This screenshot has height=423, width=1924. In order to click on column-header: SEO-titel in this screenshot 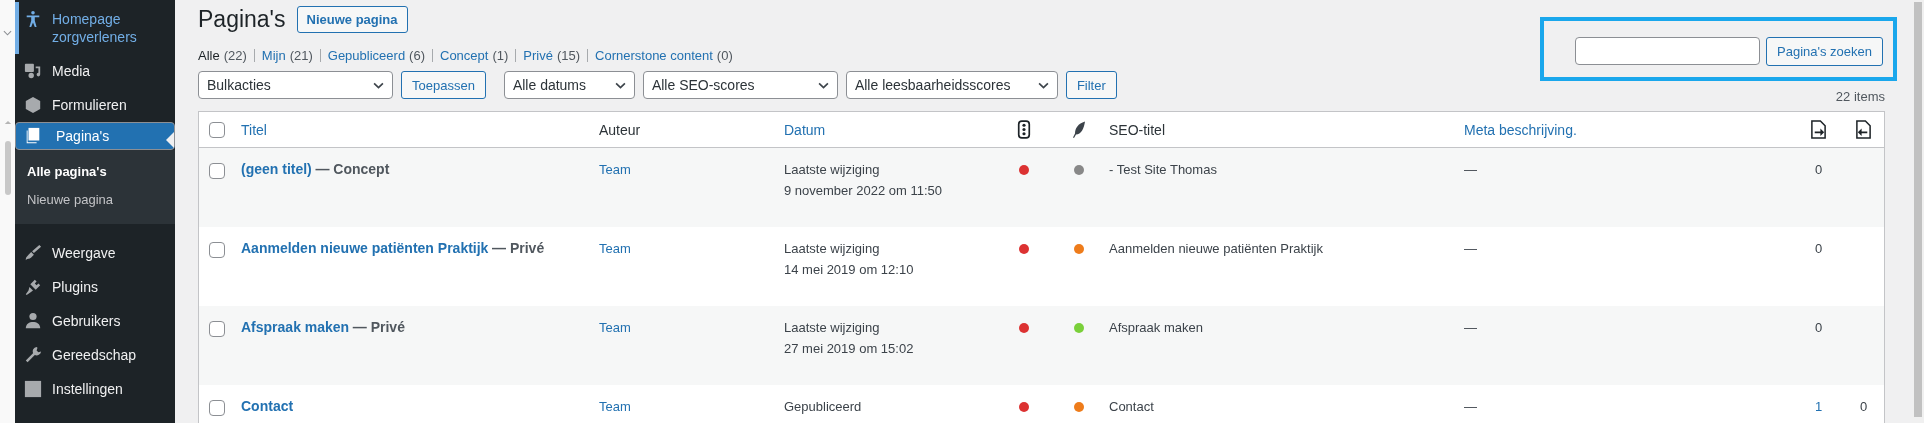, I will do `click(1137, 129)`.